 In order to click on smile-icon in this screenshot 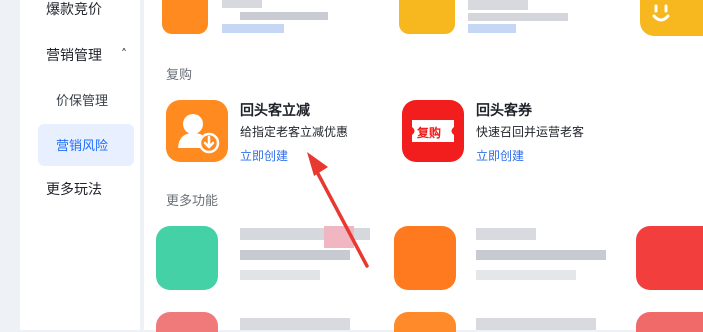, I will do `click(671, 18)`.